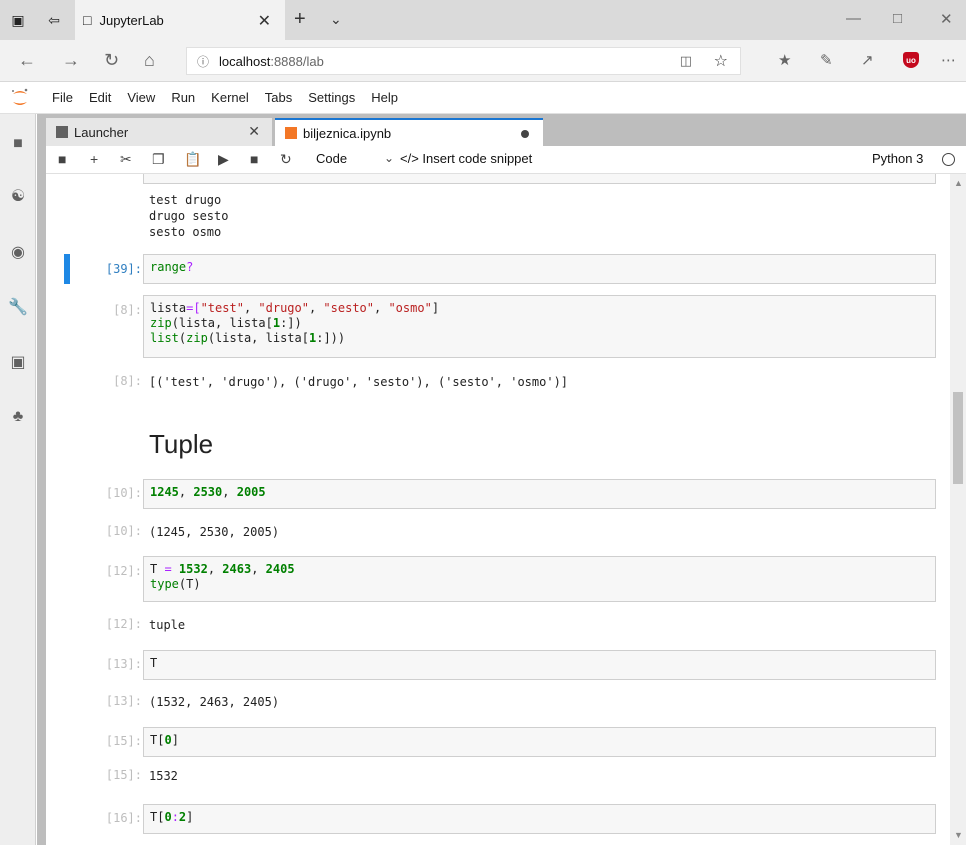 The image size is (966, 845). Describe the element at coordinates (237, 569) in the screenshot. I see `code-token: 2463` at that location.